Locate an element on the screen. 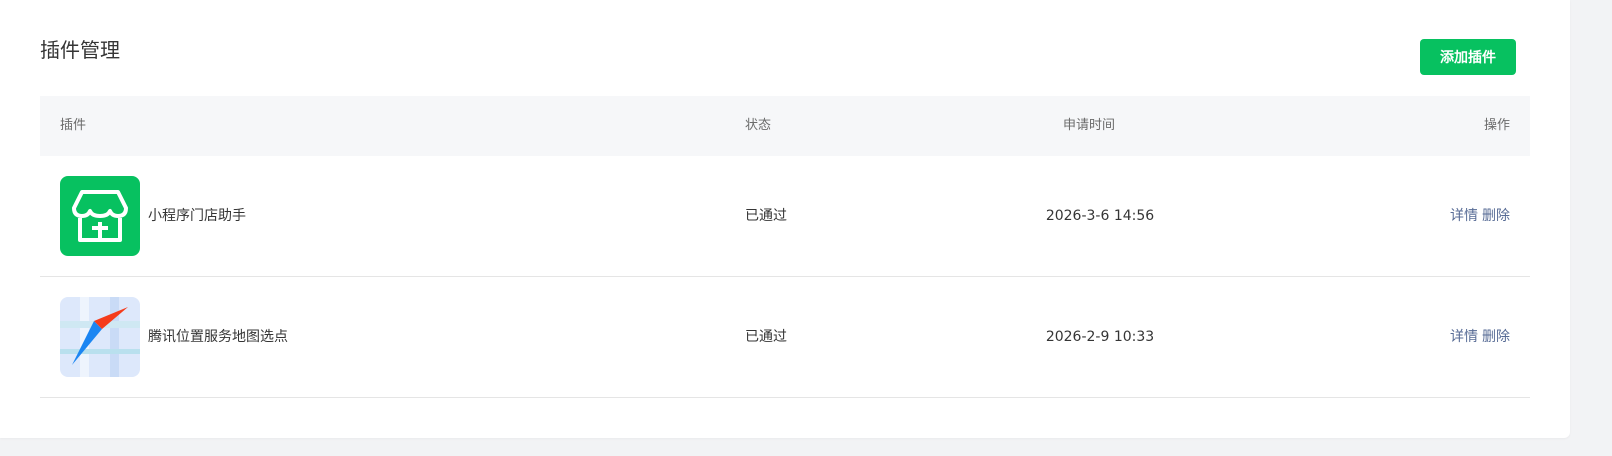 This screenshot has height=456, width=1612. column-header-ops: 操作 is located at coordinates (1496, 125).